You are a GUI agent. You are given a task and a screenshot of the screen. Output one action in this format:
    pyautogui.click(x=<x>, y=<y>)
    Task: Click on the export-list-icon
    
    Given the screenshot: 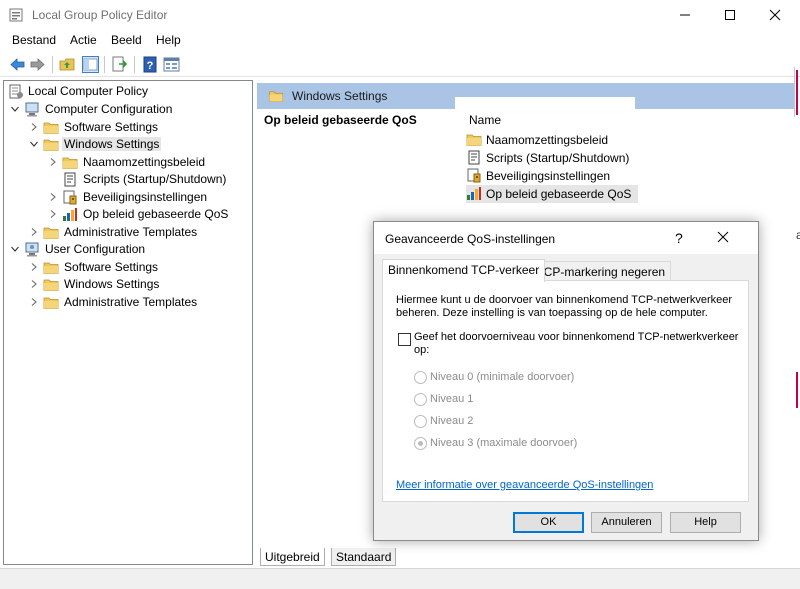 What is the action you would take?
    pyautogui.click(x=119, y=64)
    